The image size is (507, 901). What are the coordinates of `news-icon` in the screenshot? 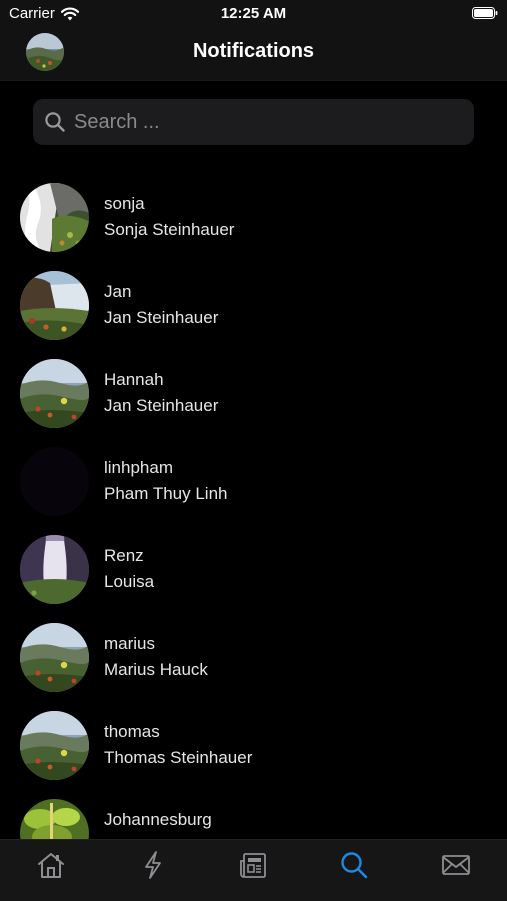 It's located at (253, 865).